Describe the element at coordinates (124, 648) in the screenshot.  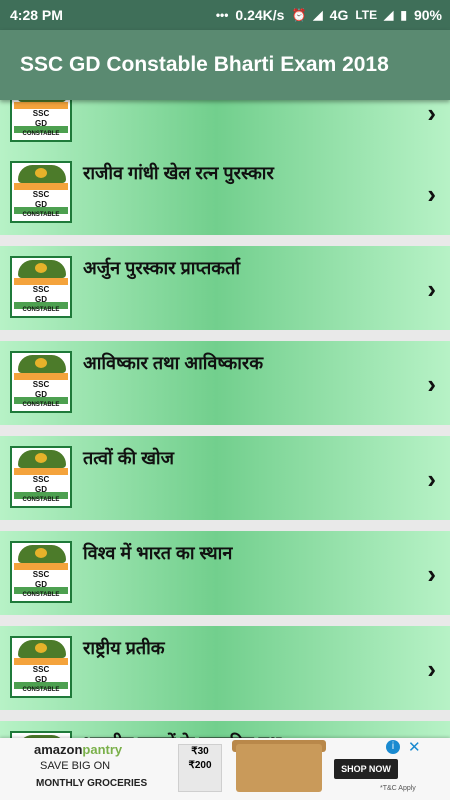
I see `list-item-label: राष्ट्रीय प्रतीक` at that location.